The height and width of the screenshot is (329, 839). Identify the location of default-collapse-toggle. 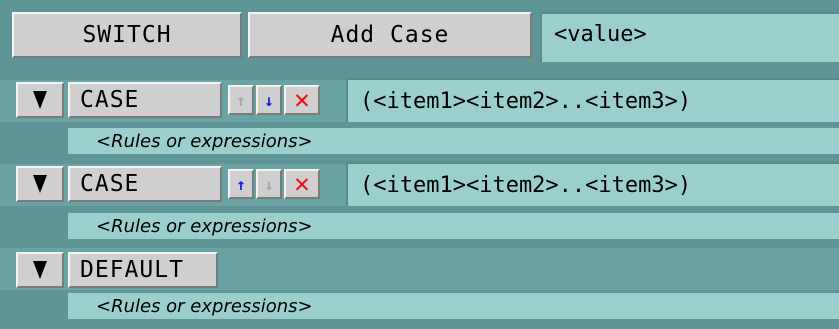
(40, 270).